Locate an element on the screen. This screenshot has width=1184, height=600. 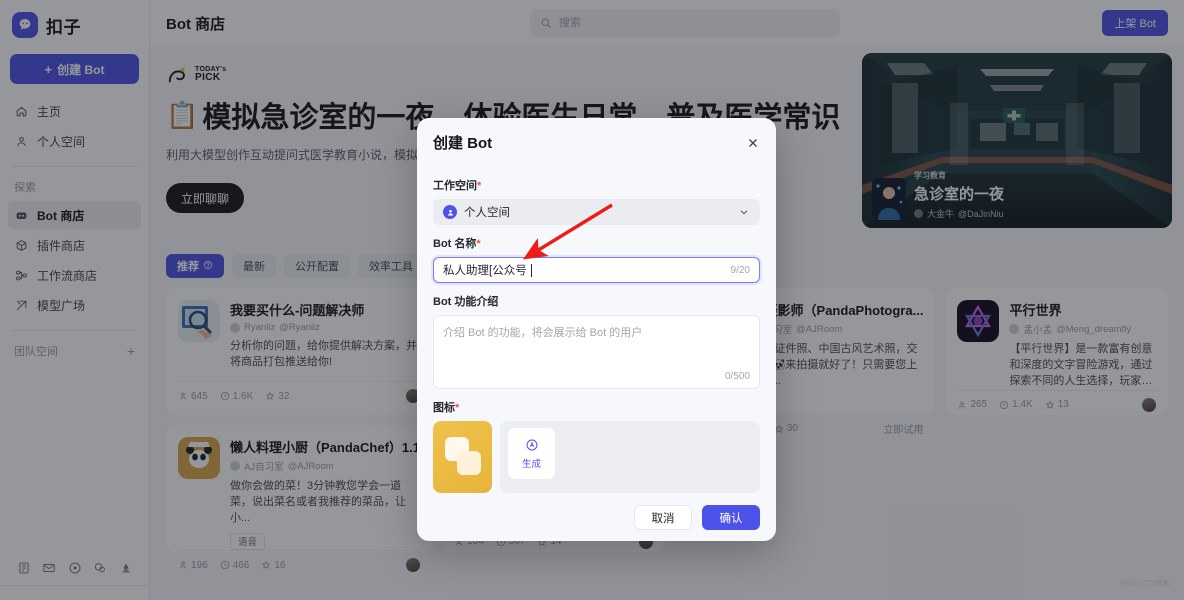
generate-icon-label: 生成 is located at coordinates (531, 464).